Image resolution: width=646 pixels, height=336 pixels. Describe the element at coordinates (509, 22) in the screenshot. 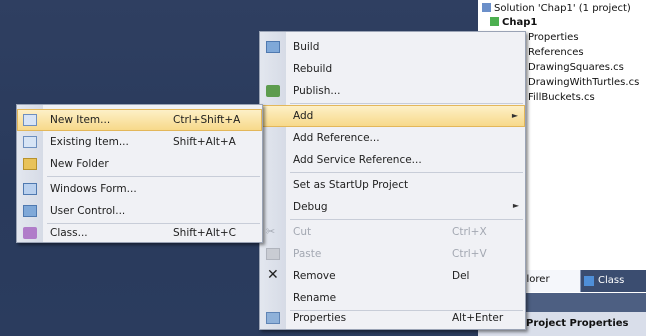

I see `project-node: Chap1` at that location.